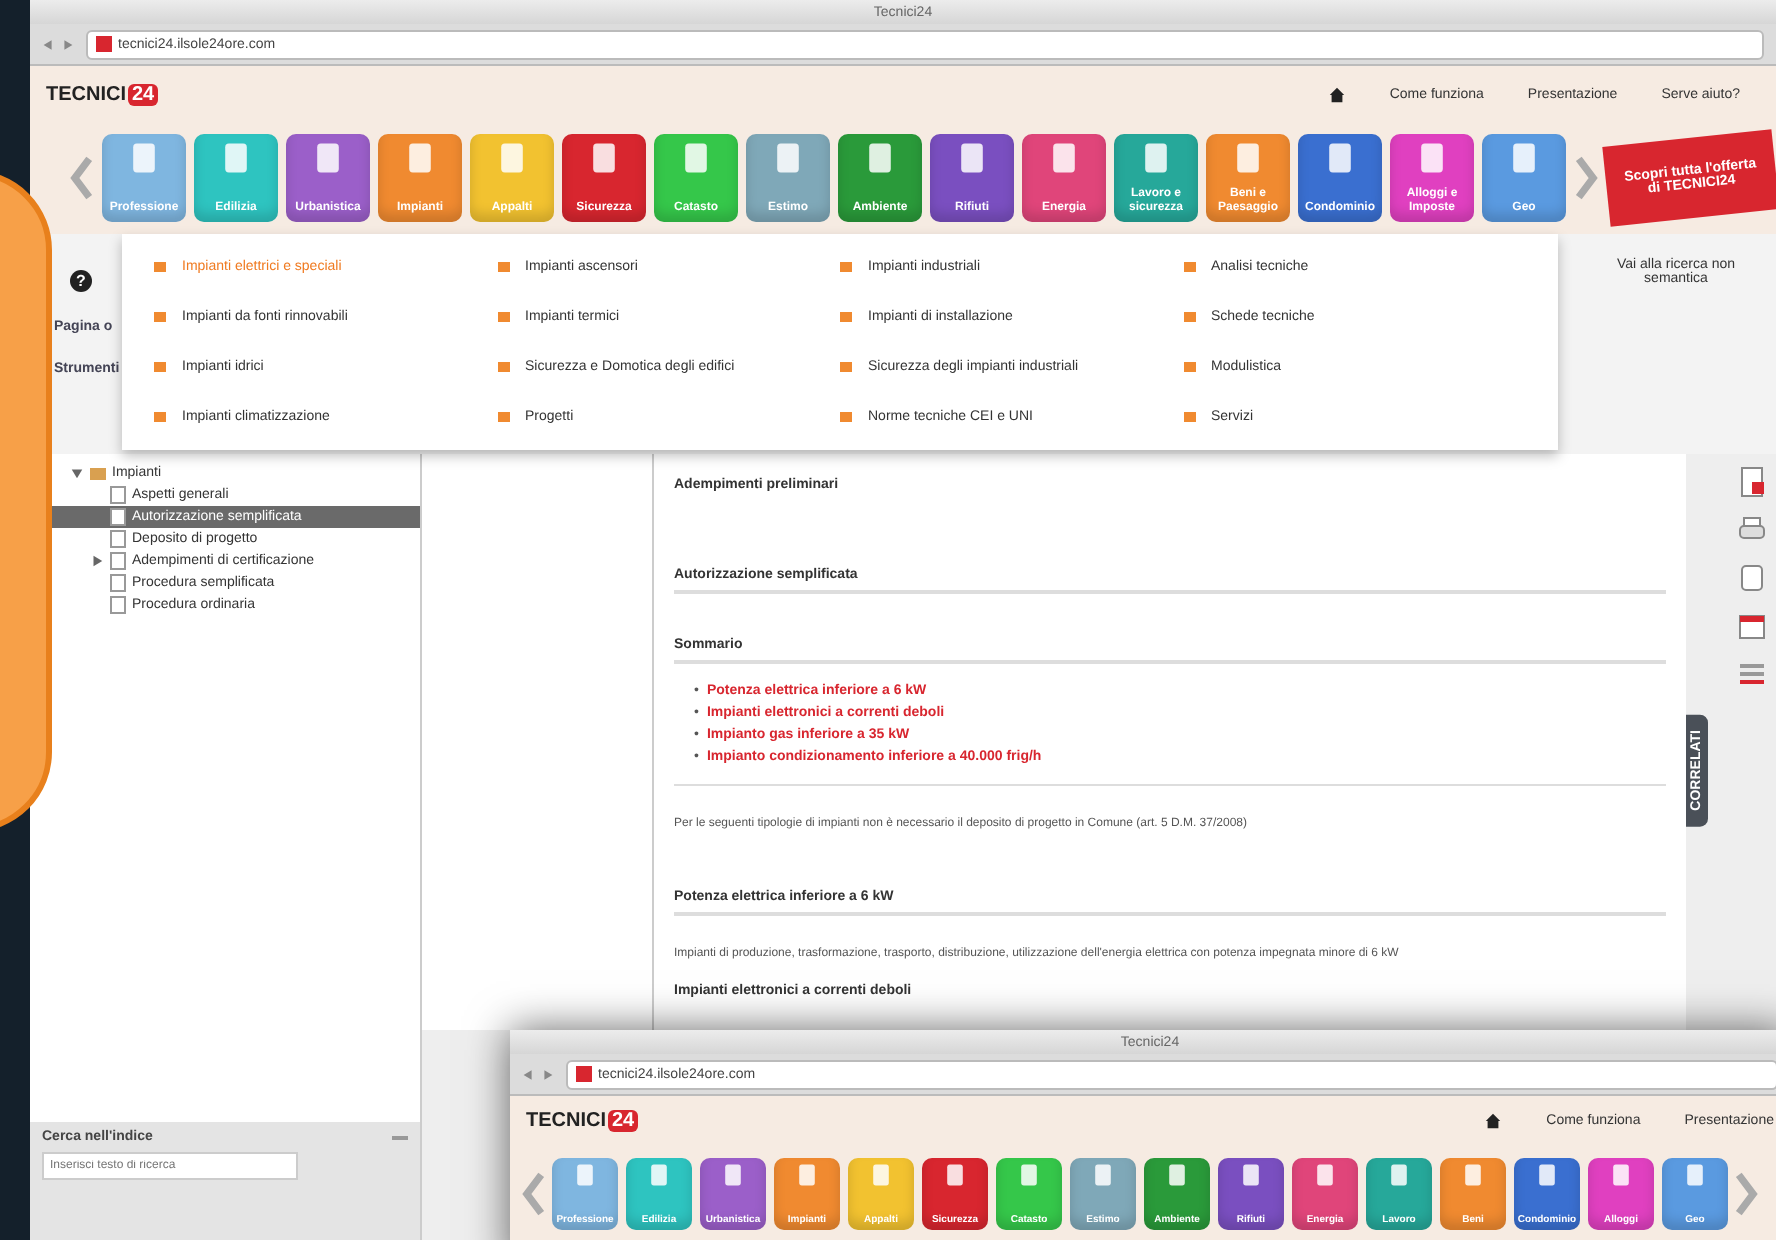 Image resolution: width=1776 pixels, height=1240 pixels. Describe the element at coordinates (81, 281) in the screenshot. I see `help-icon: ?` at that location.